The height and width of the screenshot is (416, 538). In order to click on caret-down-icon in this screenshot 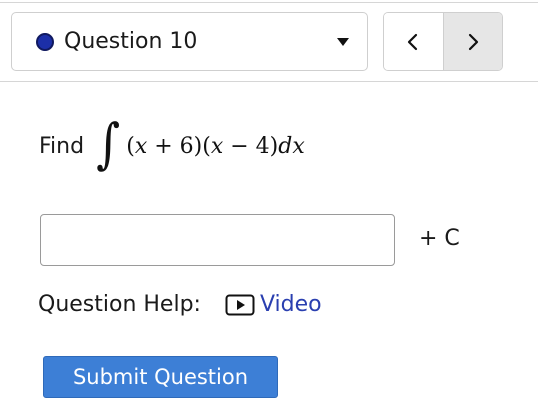, I will do `click(343, 41)`.